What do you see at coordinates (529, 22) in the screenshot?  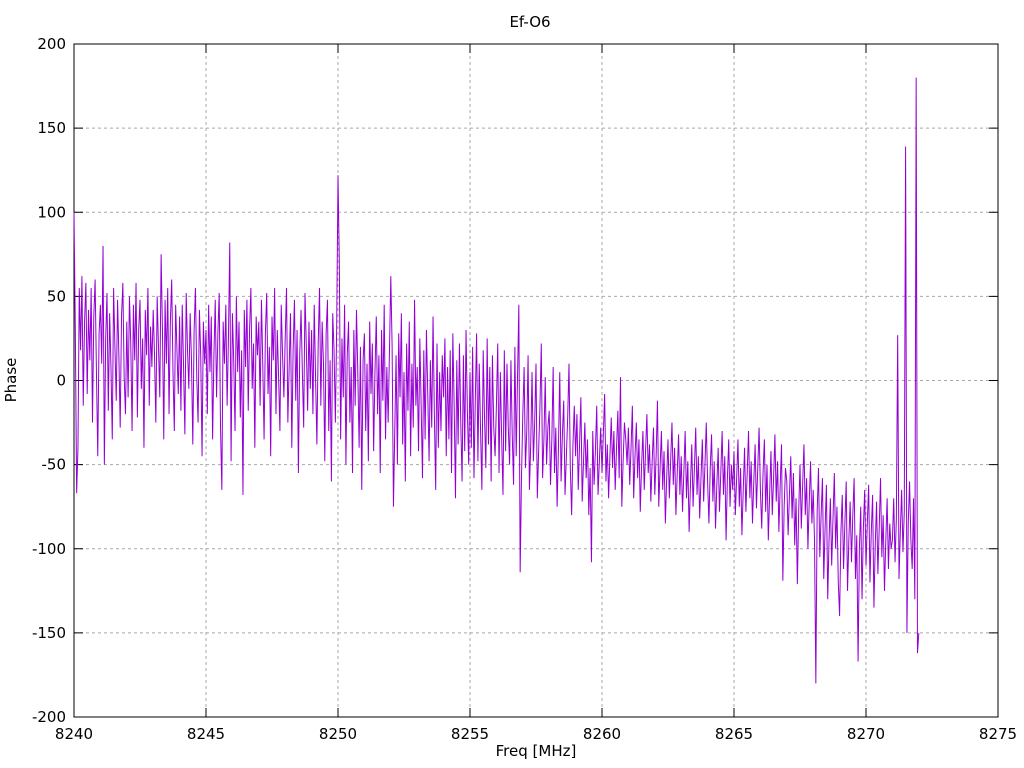 I see `chart-title: Ef-O6` at bounding box center [529, 22].